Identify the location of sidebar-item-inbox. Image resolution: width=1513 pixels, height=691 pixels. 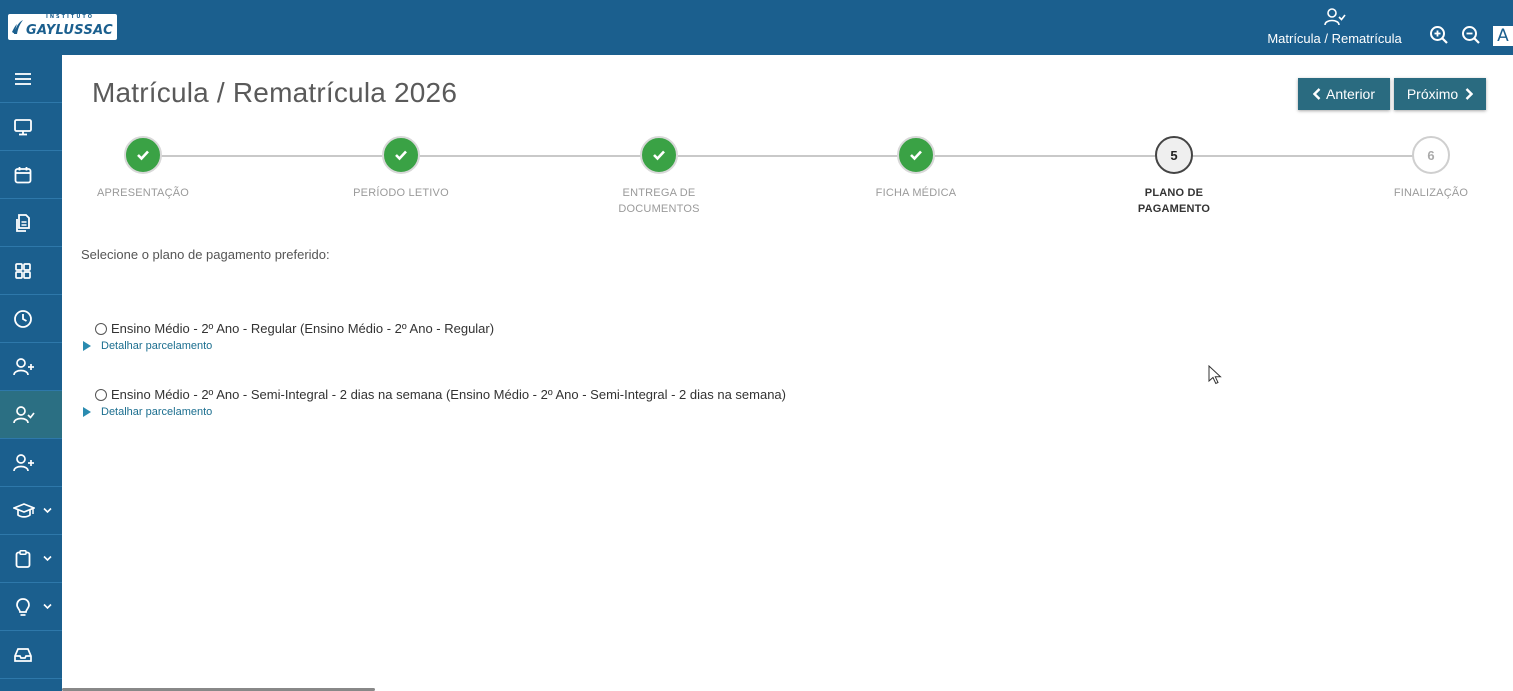
(31, 655).